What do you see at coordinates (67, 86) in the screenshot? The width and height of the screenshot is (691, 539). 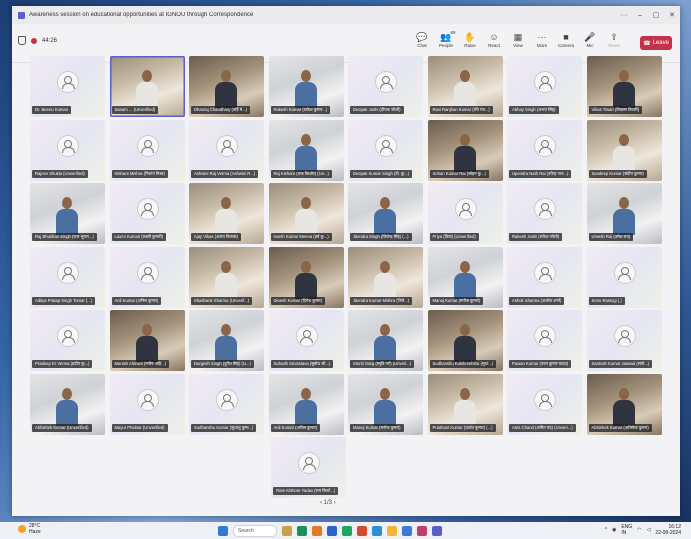 I see `participant-tile: Dr. Beenu Kumari` at bounding box center [67, 86].